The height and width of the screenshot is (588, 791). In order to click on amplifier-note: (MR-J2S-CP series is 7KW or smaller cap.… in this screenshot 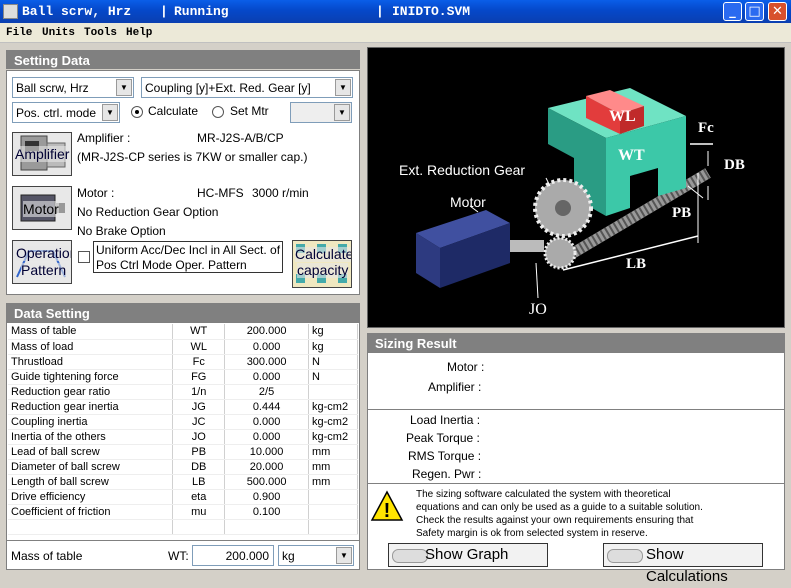, I will do `click(192, 157)`.